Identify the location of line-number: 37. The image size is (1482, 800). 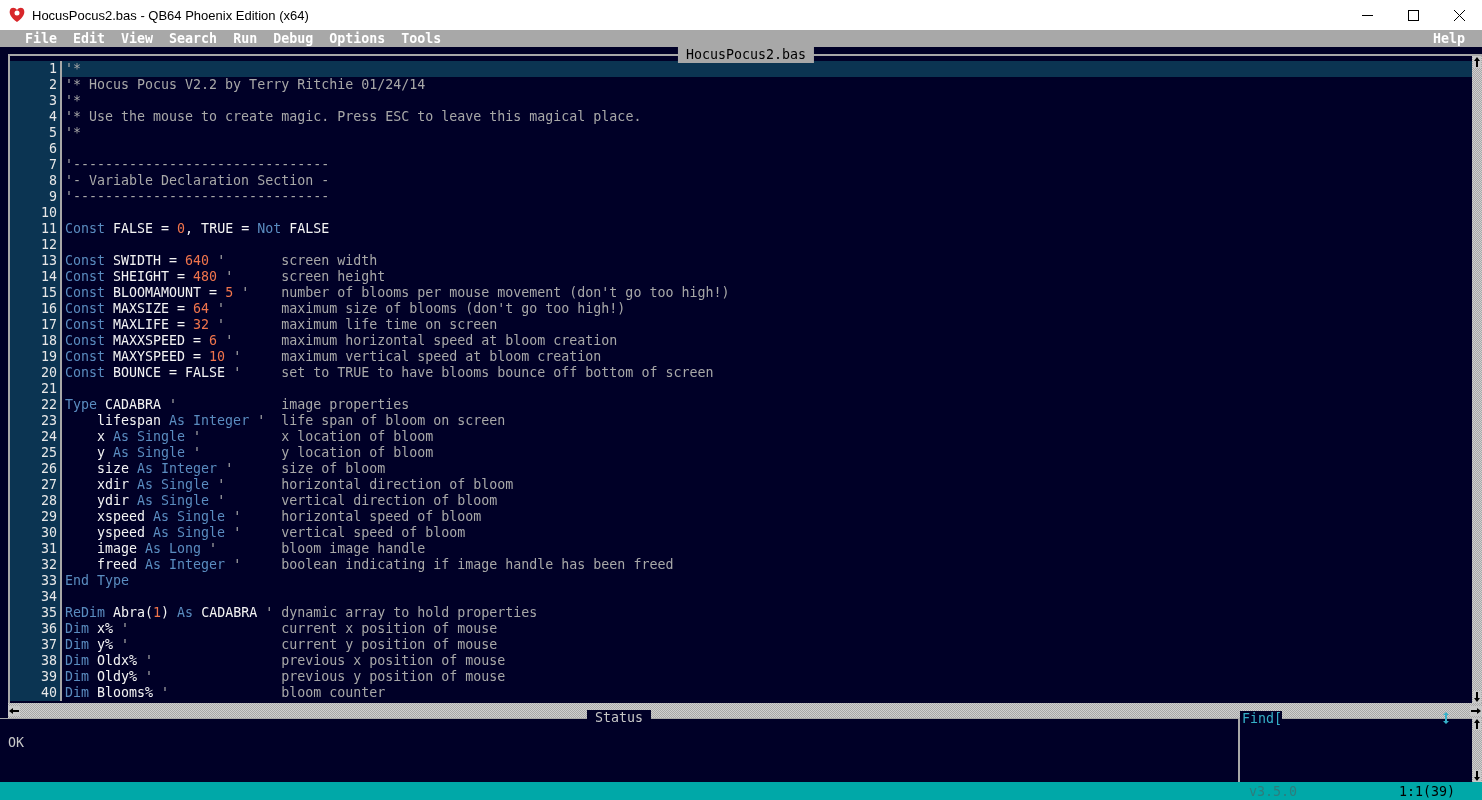
(36, 645).